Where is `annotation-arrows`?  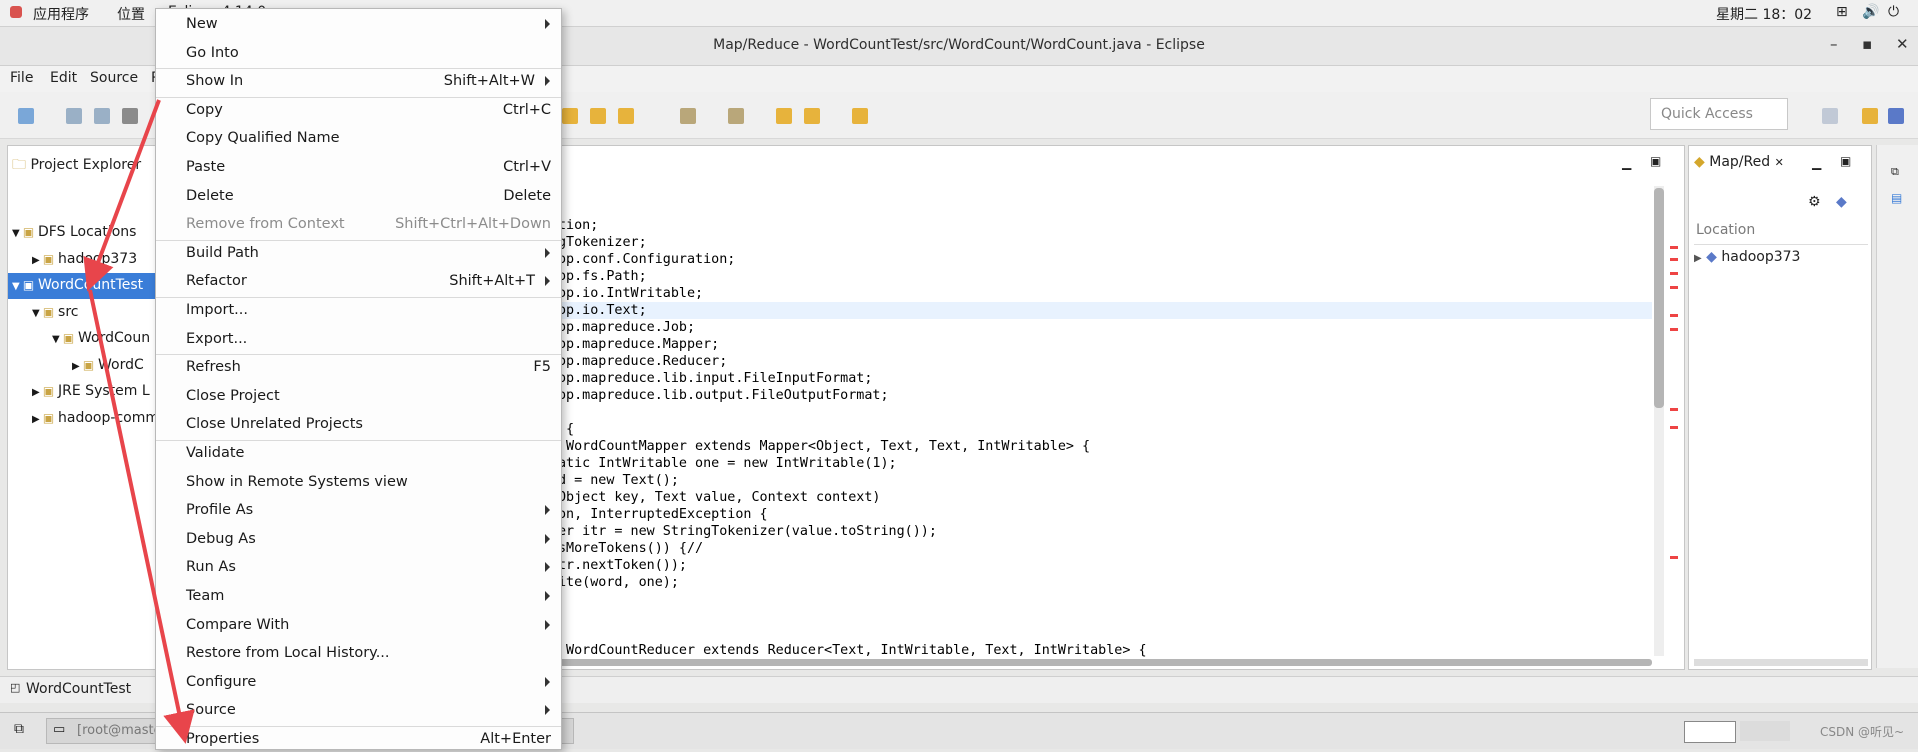
annotation-arrows is located at coordinates (139, 421).